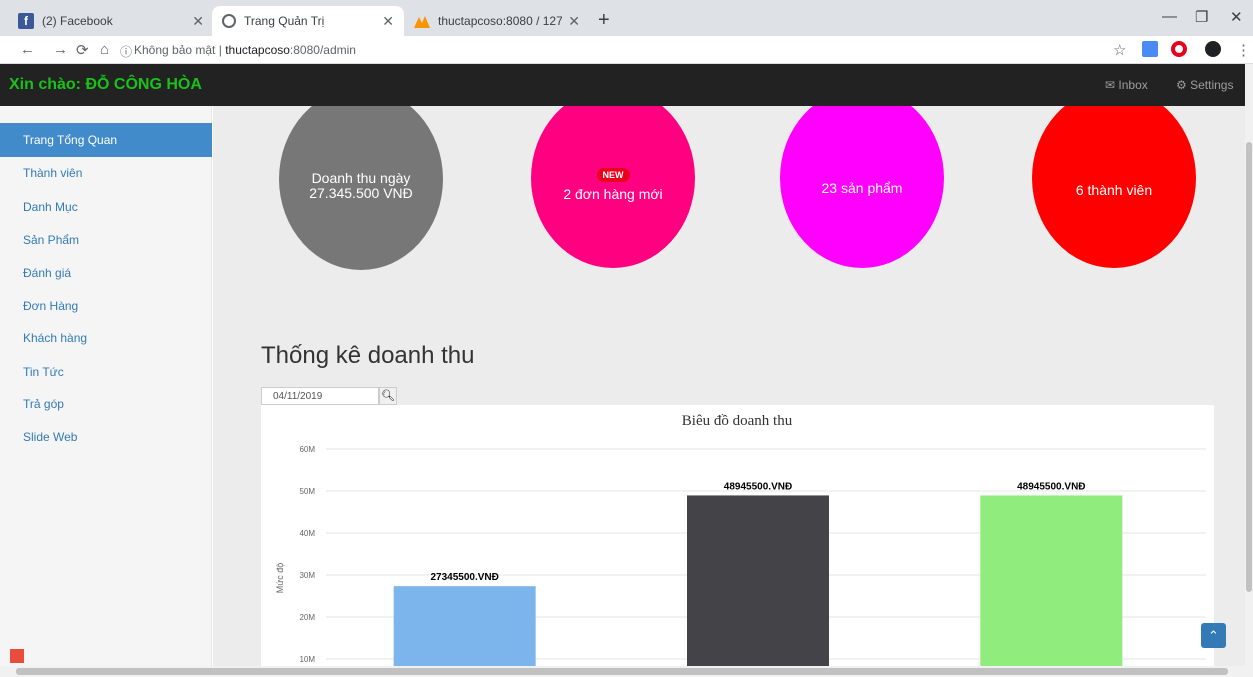 This screenshot has height=677, width=1253. What do you see at coordinates (307, 659) in the screenshot?
I see `chart-y-tick-label: 10M` at bounding box center [307, 659].